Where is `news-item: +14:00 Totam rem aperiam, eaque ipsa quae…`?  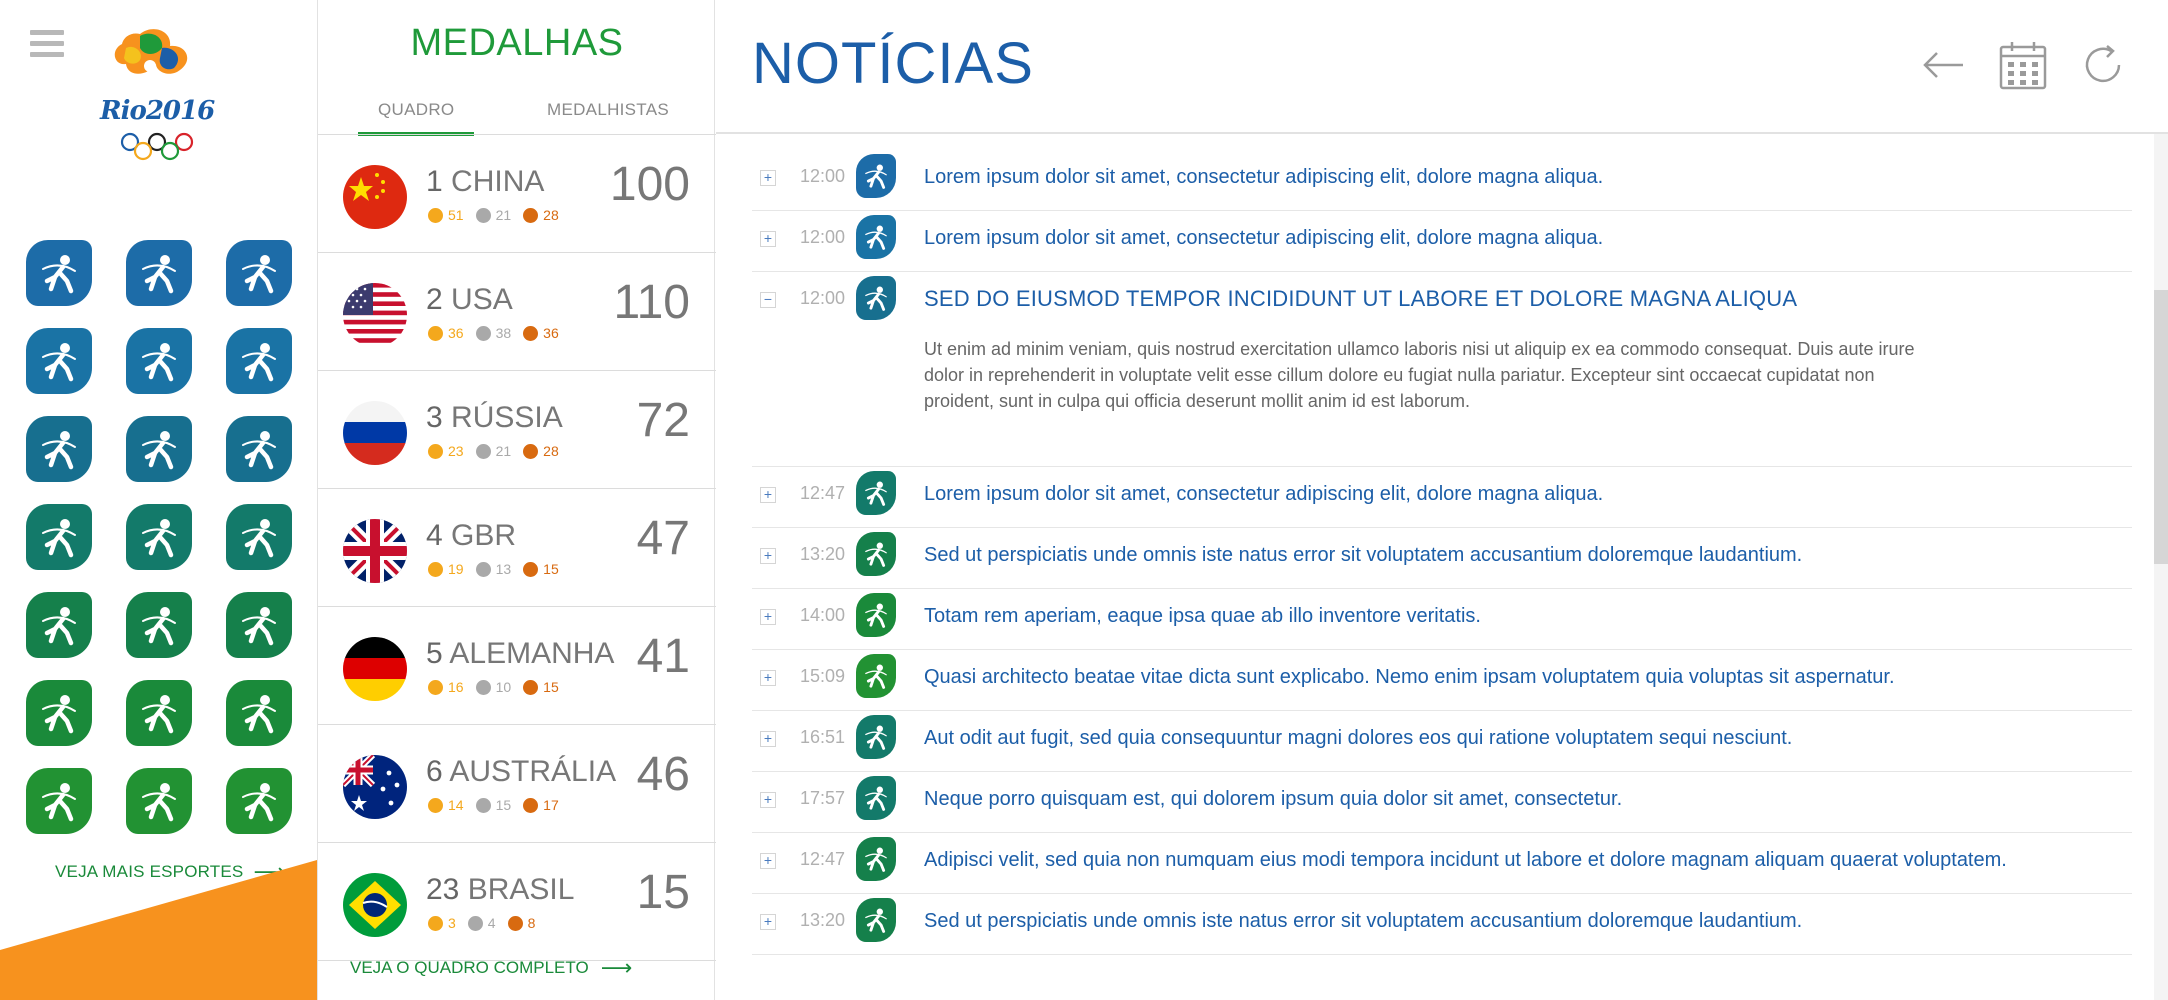
news-item: +14:00 Totam rem aperiam, eaque ipsa quae… is located at coordinates (1442, 619).